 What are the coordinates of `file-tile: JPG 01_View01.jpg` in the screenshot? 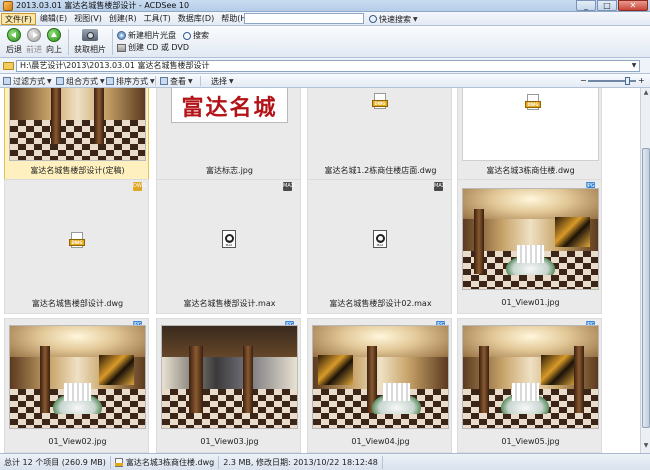 It's located at (529, 246).